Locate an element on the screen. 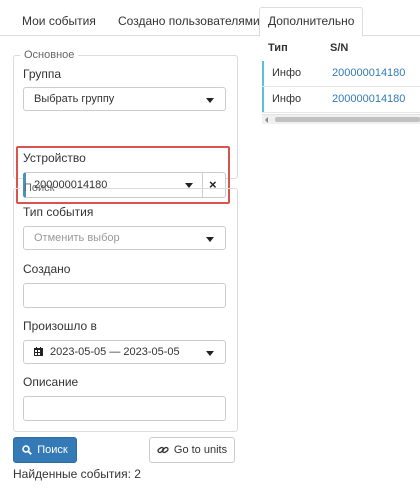 The image size is (420, 492). scroll-left-icon is located at coordinates (266, 120).